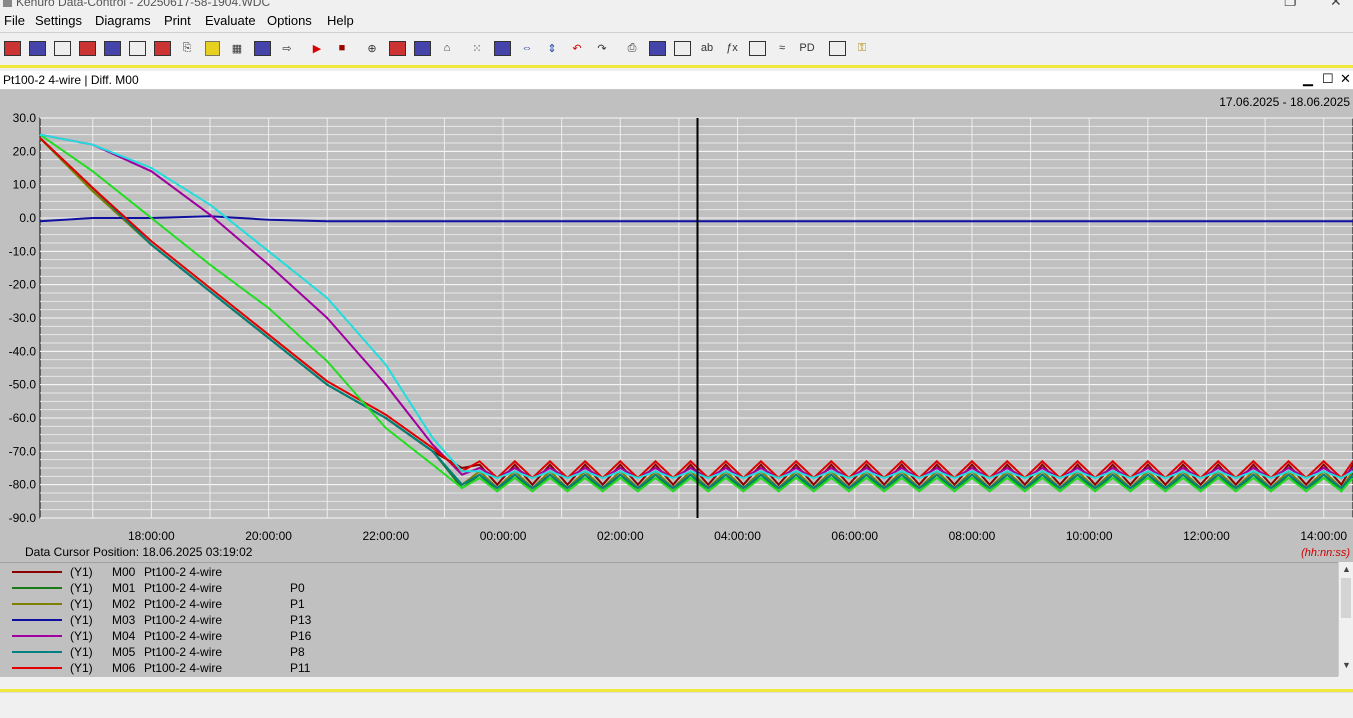 The height and width of the screenshot is (718, 1353). What do you see at coordinates (757, 48) in the screenshot?
I see `marker-icon` at bounding box center [757, 48].